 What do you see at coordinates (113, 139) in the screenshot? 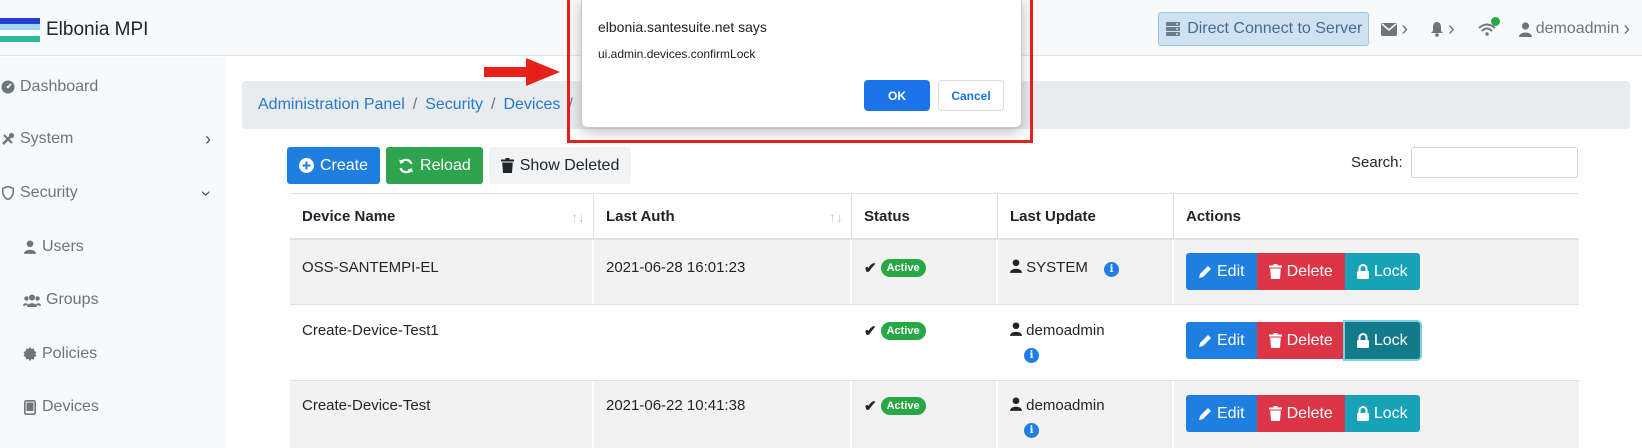
I see `sidebar-item-system: System ›` at bounding box center [113, 139].